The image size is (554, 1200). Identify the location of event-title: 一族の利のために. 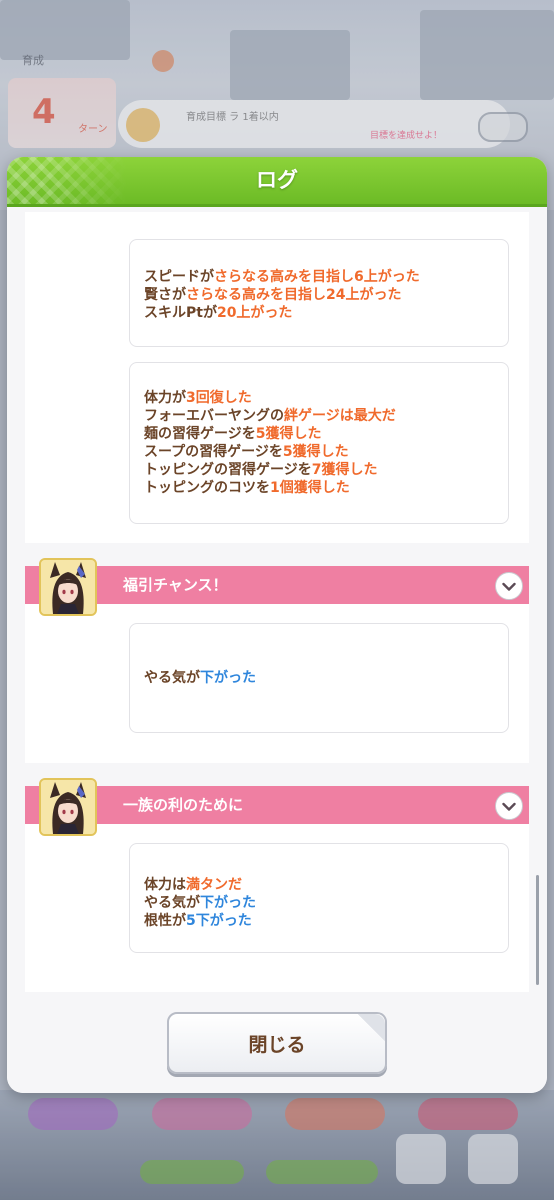
(183, 805).